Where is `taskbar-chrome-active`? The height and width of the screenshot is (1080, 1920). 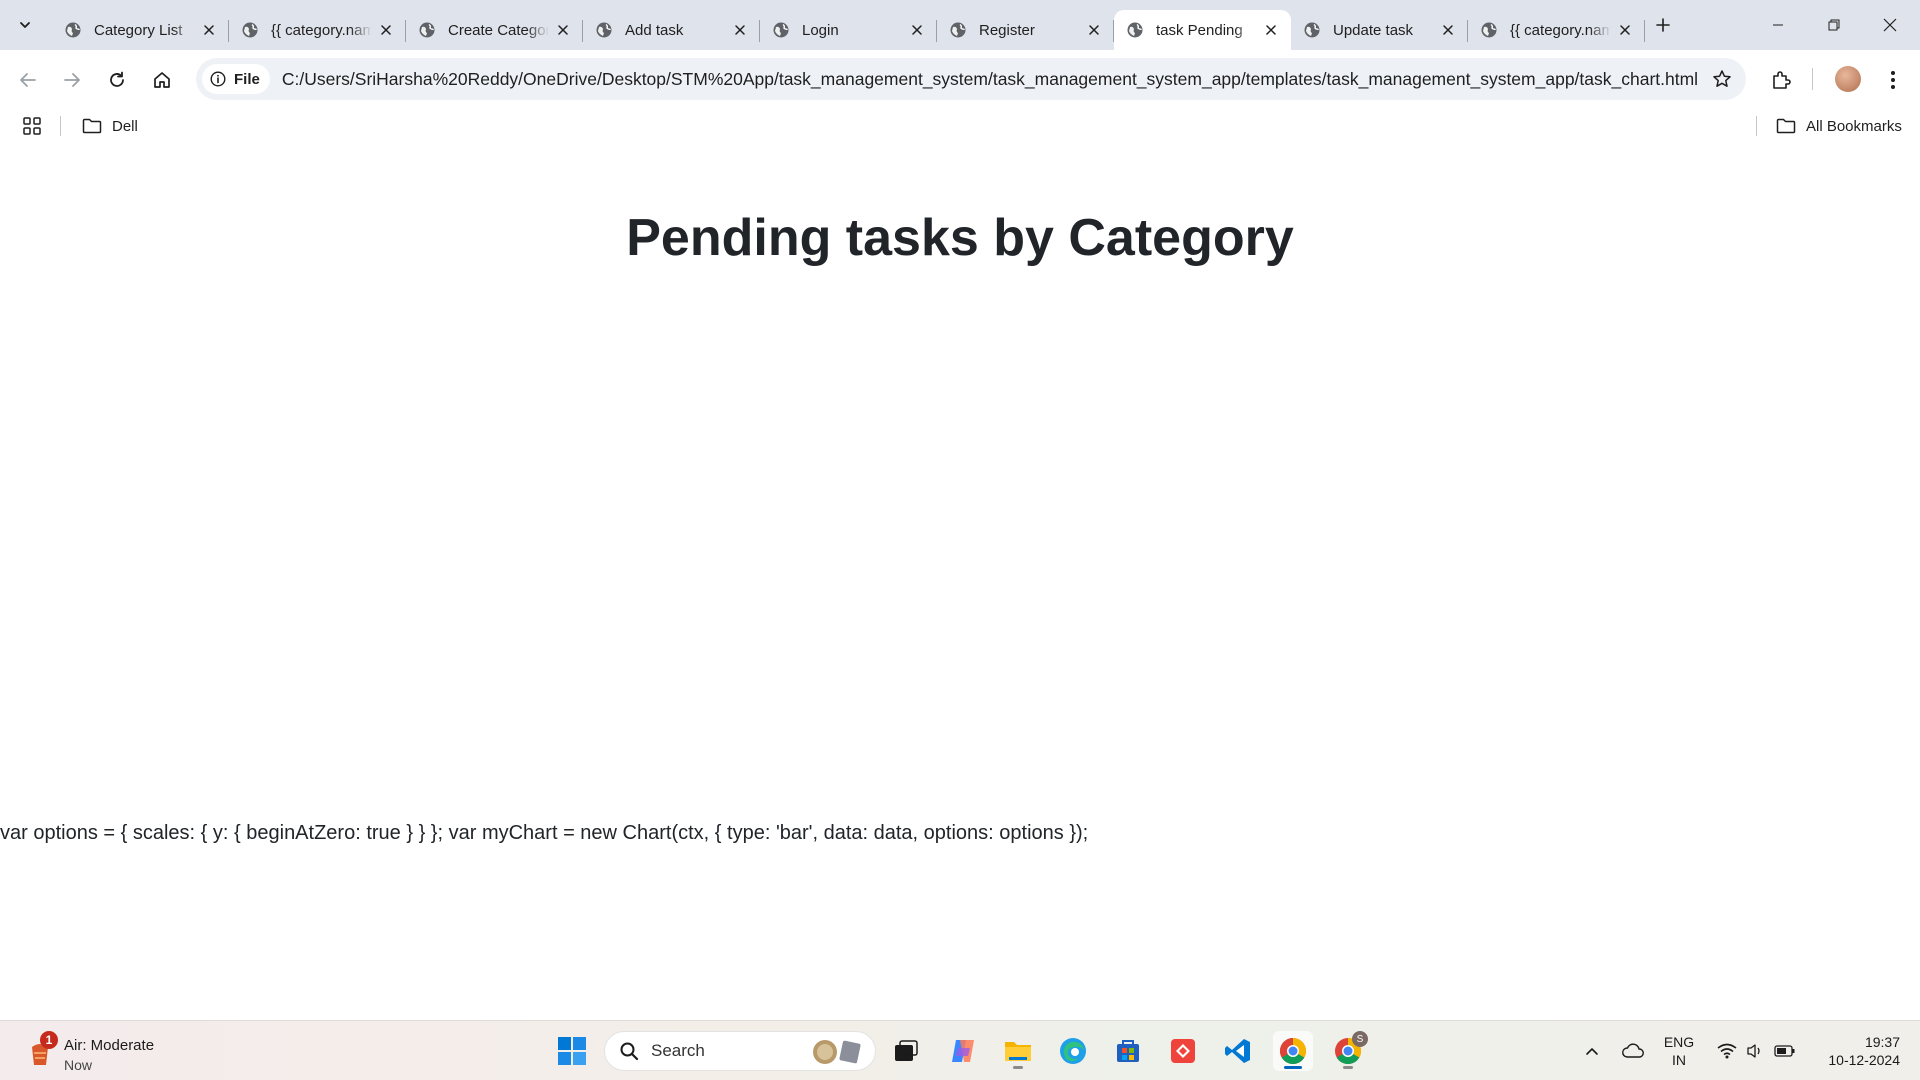
taskbar-chrome-active is located at coordinates (1293, 1051).